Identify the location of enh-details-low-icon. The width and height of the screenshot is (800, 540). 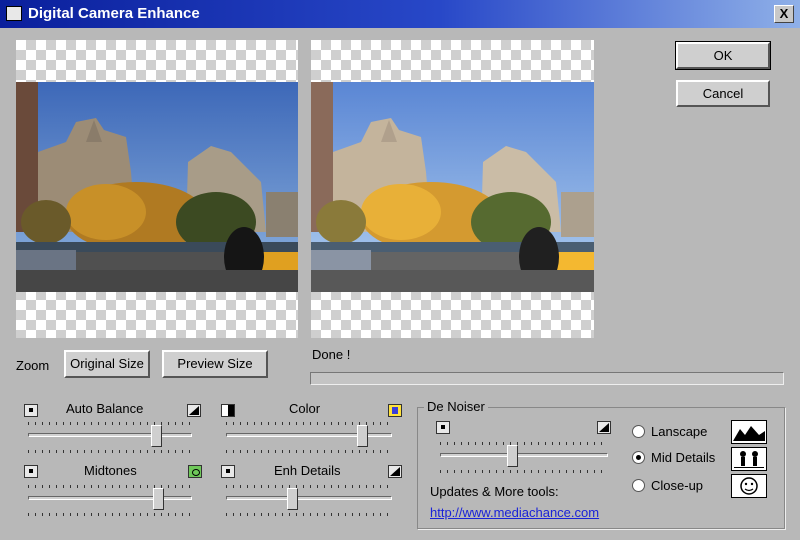
(228, 471).